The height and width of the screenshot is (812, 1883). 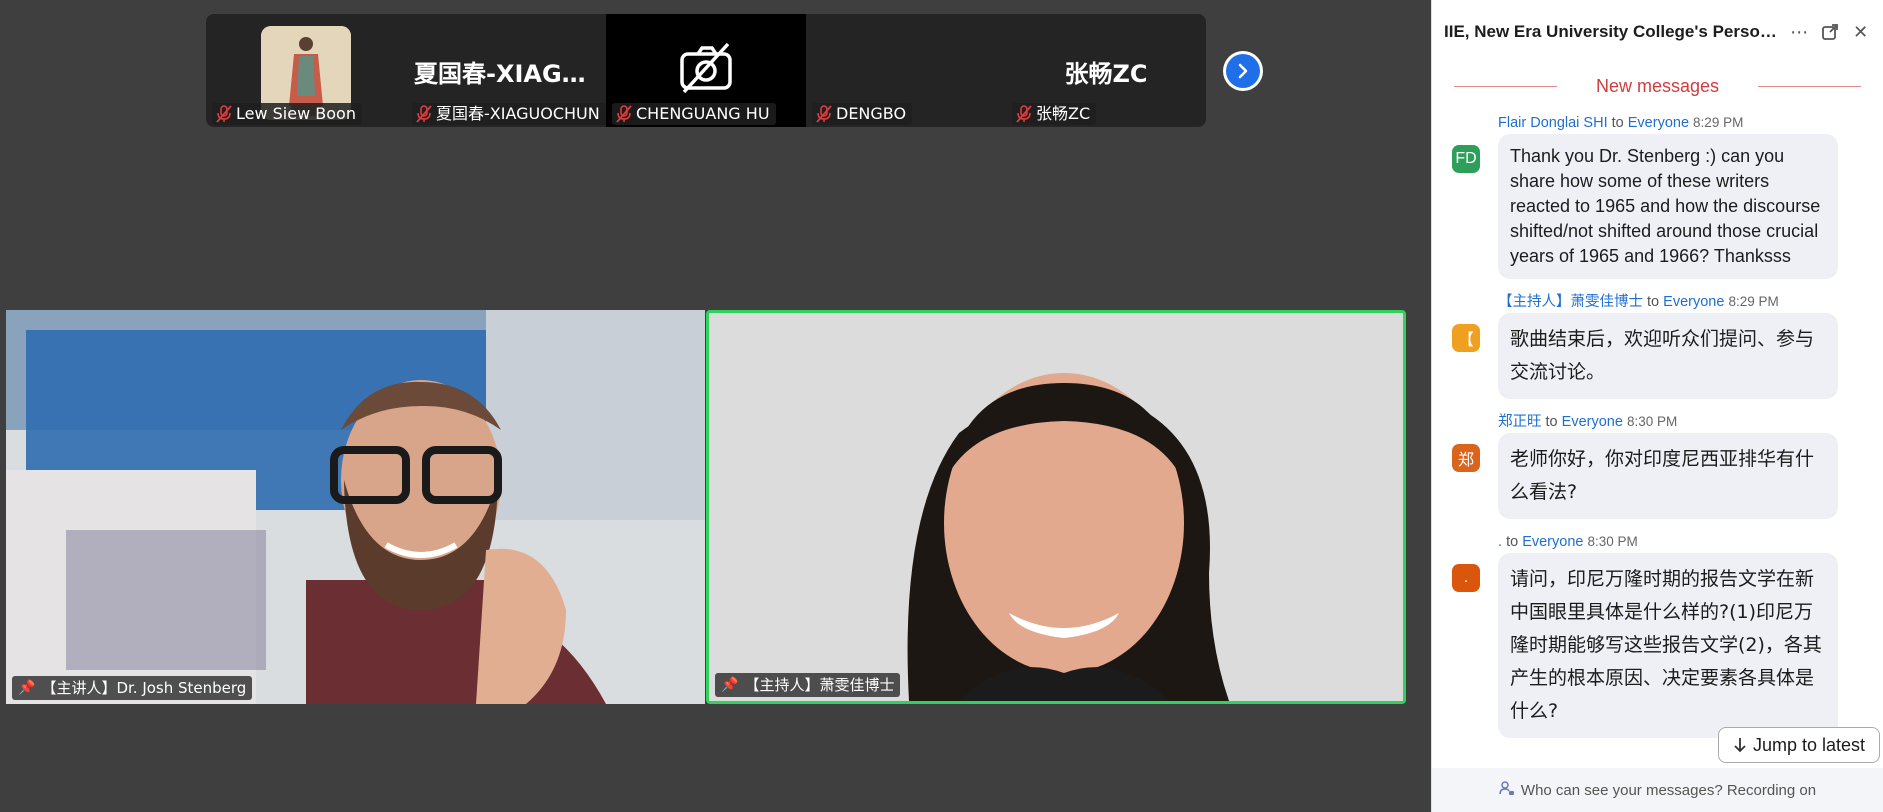 What do you see at coordinates (306, 70) in the screenshot?
I see `participant-tile: Lew Siew Boon` at bounding box center [306, 70].